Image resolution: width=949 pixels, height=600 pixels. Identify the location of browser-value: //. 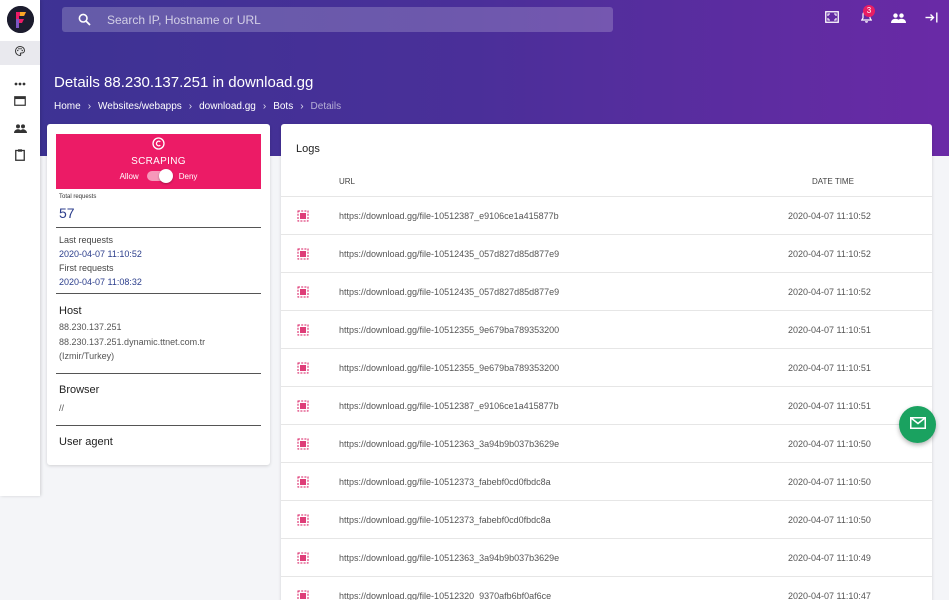
(62, 408).